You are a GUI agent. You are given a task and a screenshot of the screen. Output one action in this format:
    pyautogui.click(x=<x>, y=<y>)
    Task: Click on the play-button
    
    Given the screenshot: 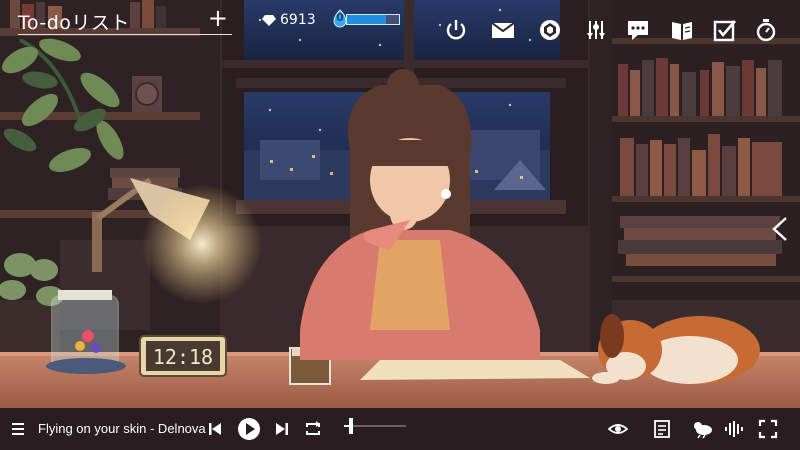 What is the action you would take?
    pyautogui.click(x=249, y=429)
    